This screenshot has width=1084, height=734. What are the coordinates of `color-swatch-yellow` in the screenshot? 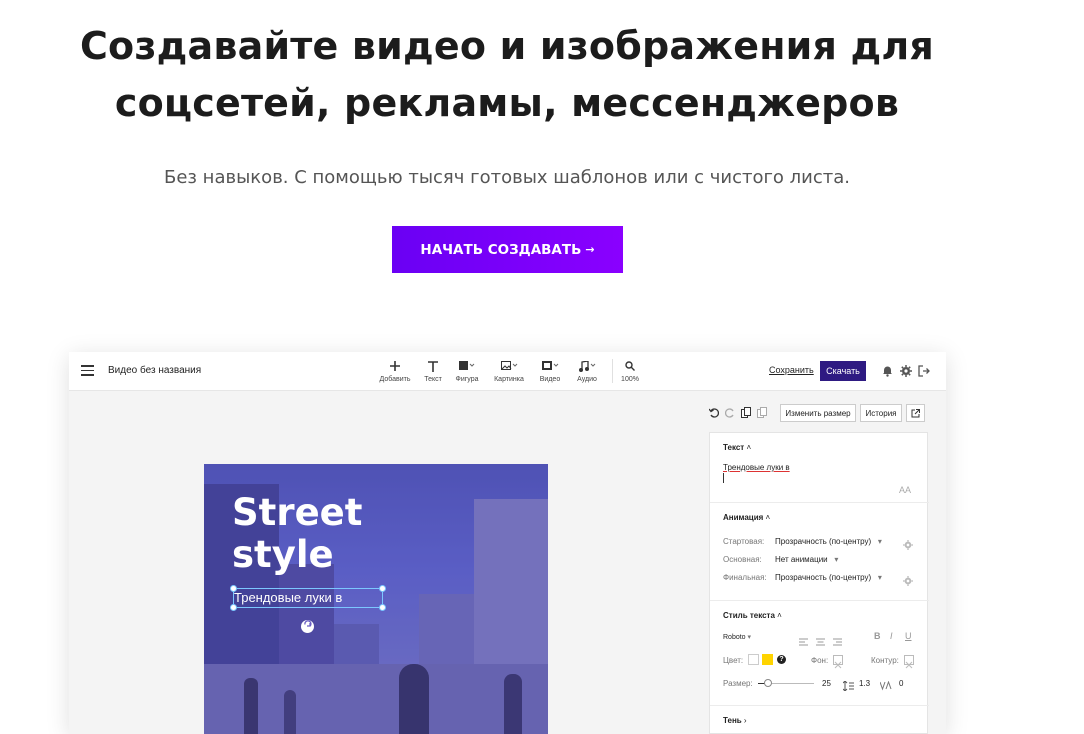 It's located at (767, 659).